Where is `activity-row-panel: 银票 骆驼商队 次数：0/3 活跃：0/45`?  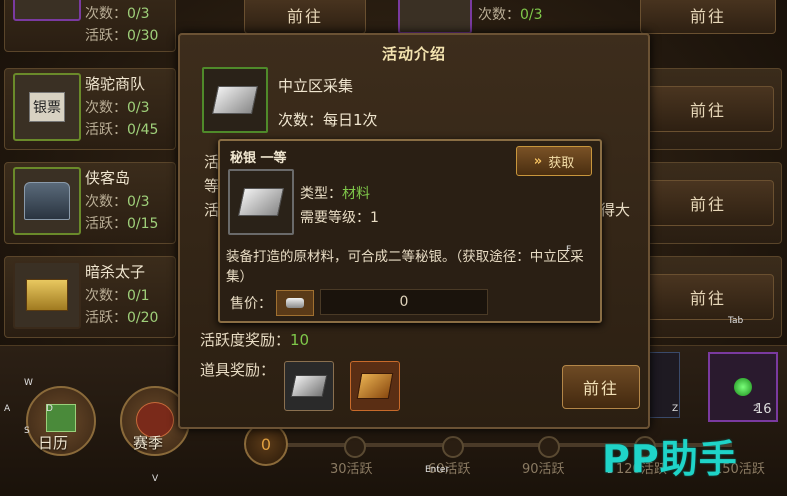
activity-row-panel: 银票 骆驼商队 次数：0/3 活跃：0/45 is located at coordinates (90, 109).